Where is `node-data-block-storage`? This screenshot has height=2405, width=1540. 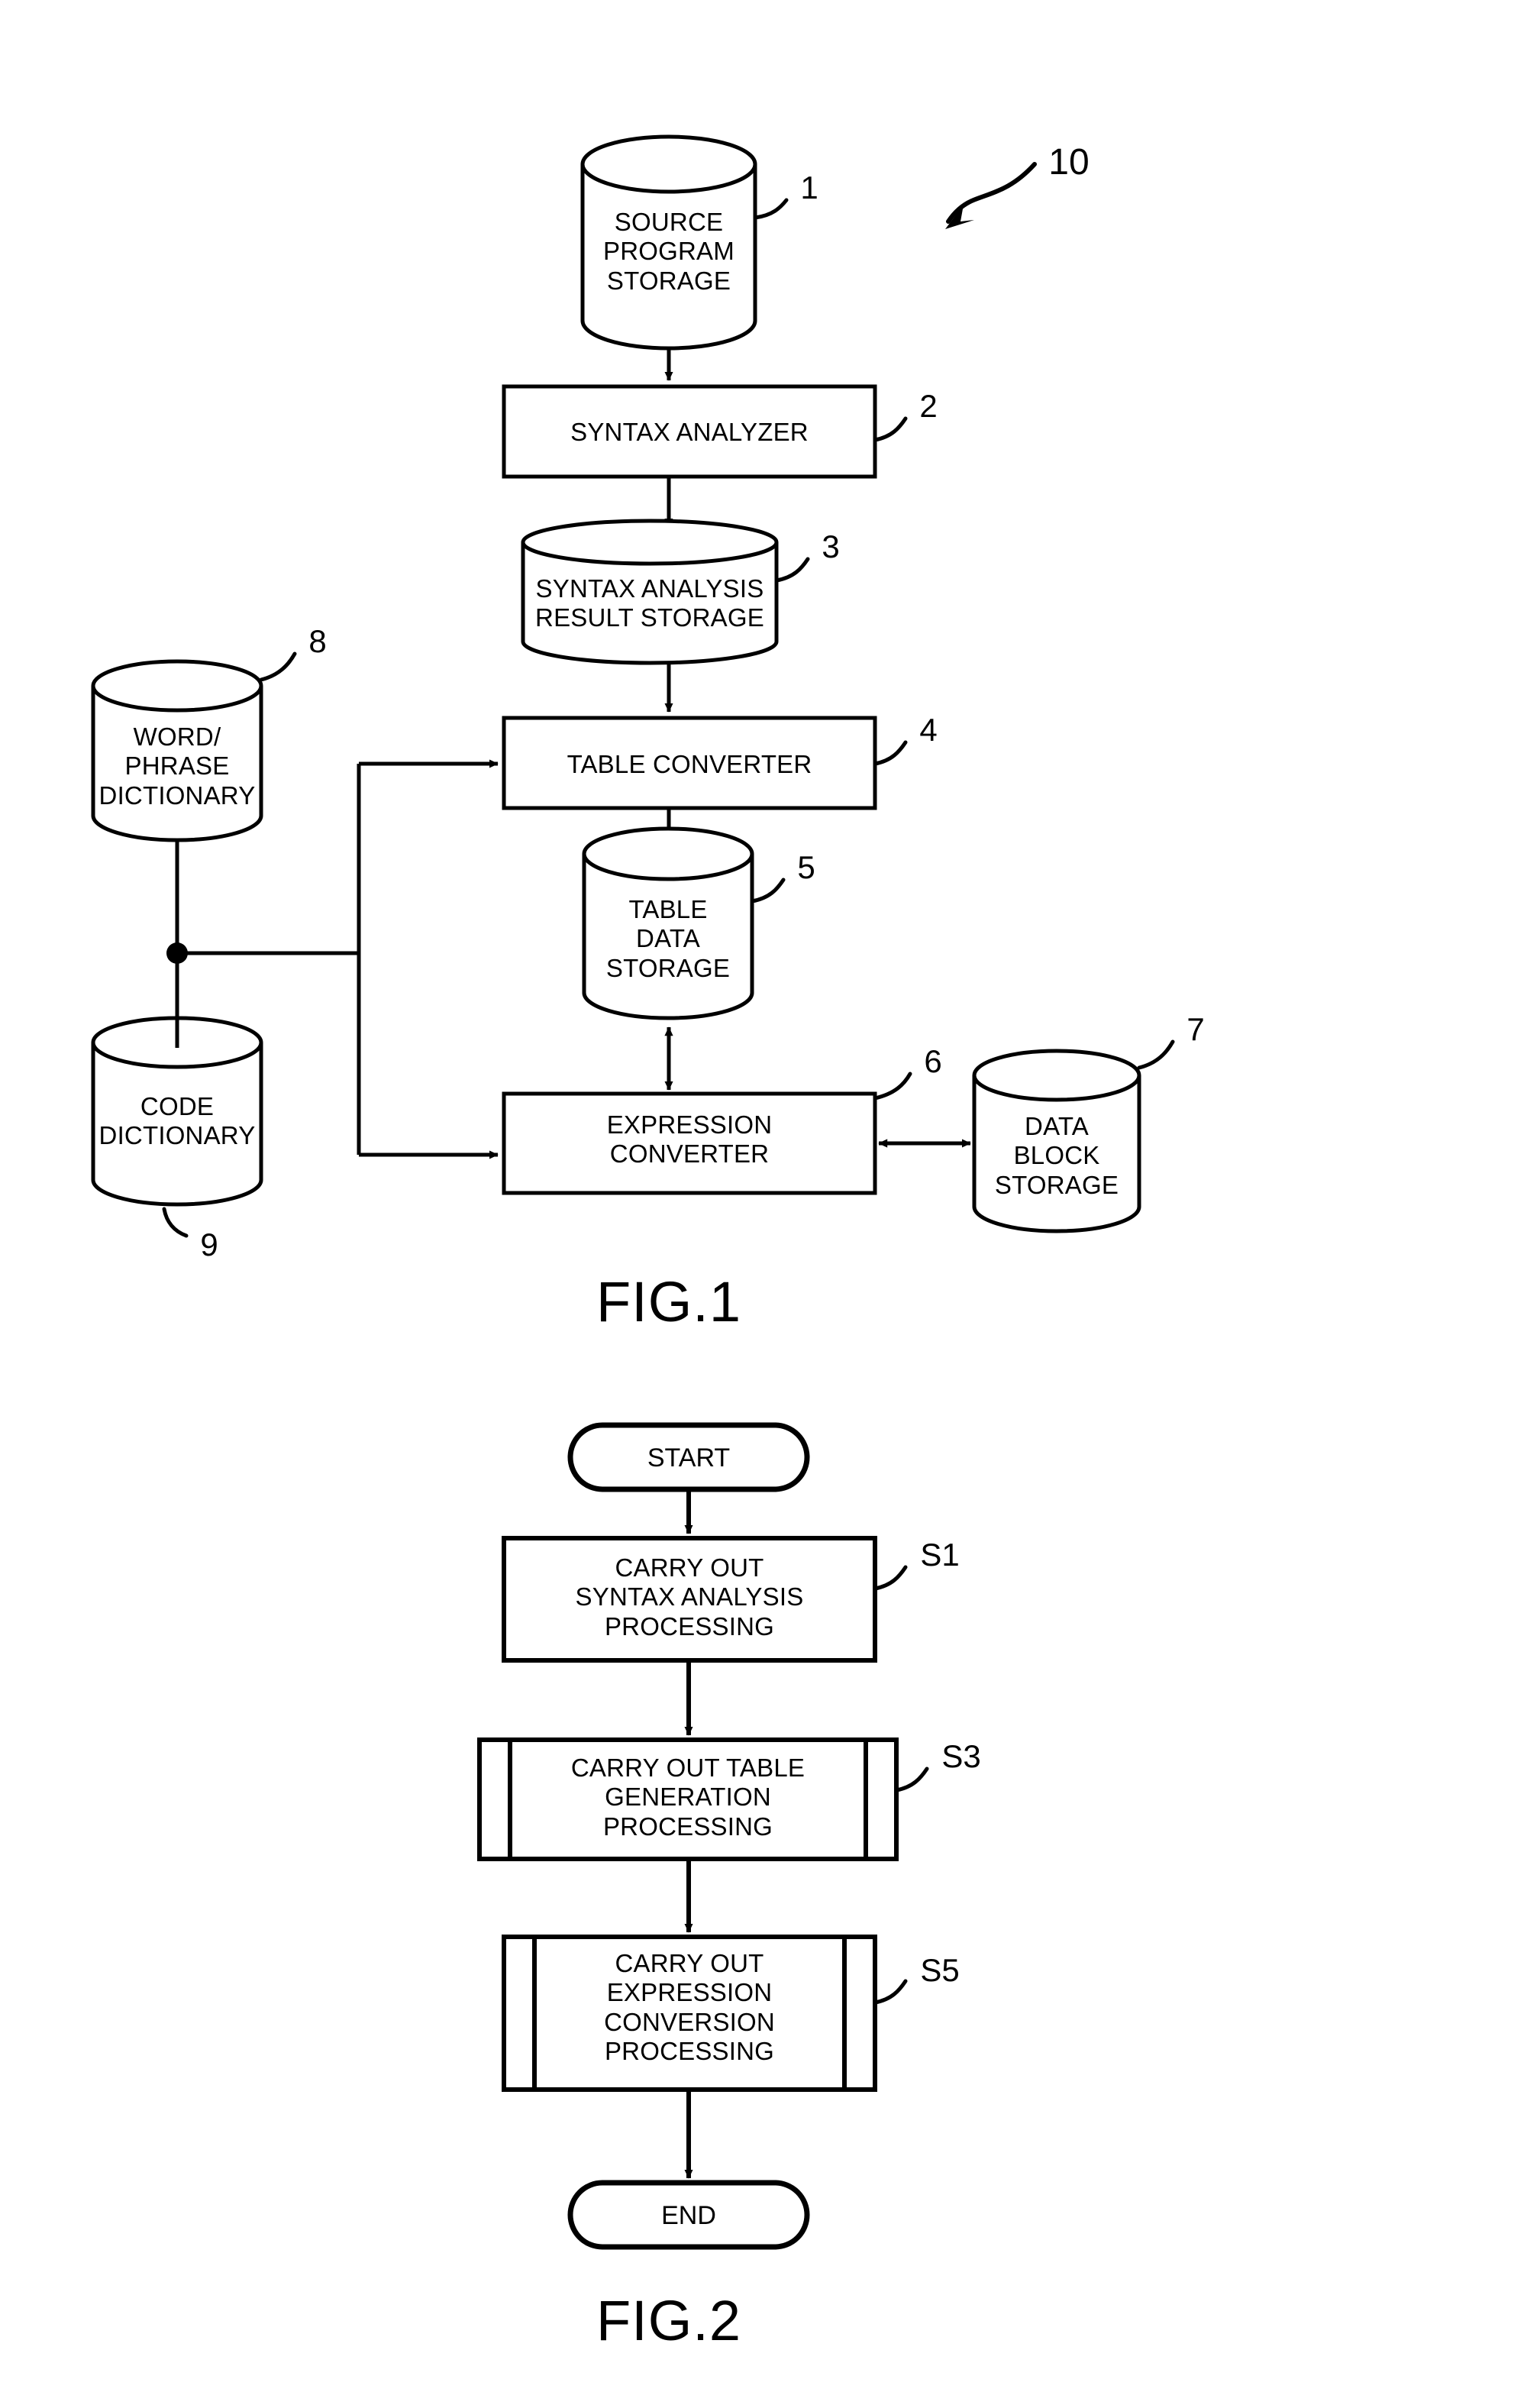
node-data-block-storage is located at coordinates (1056, 1141).